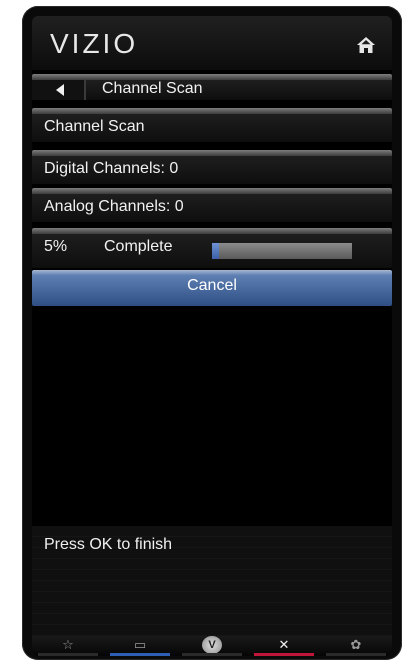 Image resolution: width=406 pixels, height=662 pixels. What do you see at coordinates (138, 246) in the screenshot?
I see `progress-status: Complete` at bounding box center [138, 246].